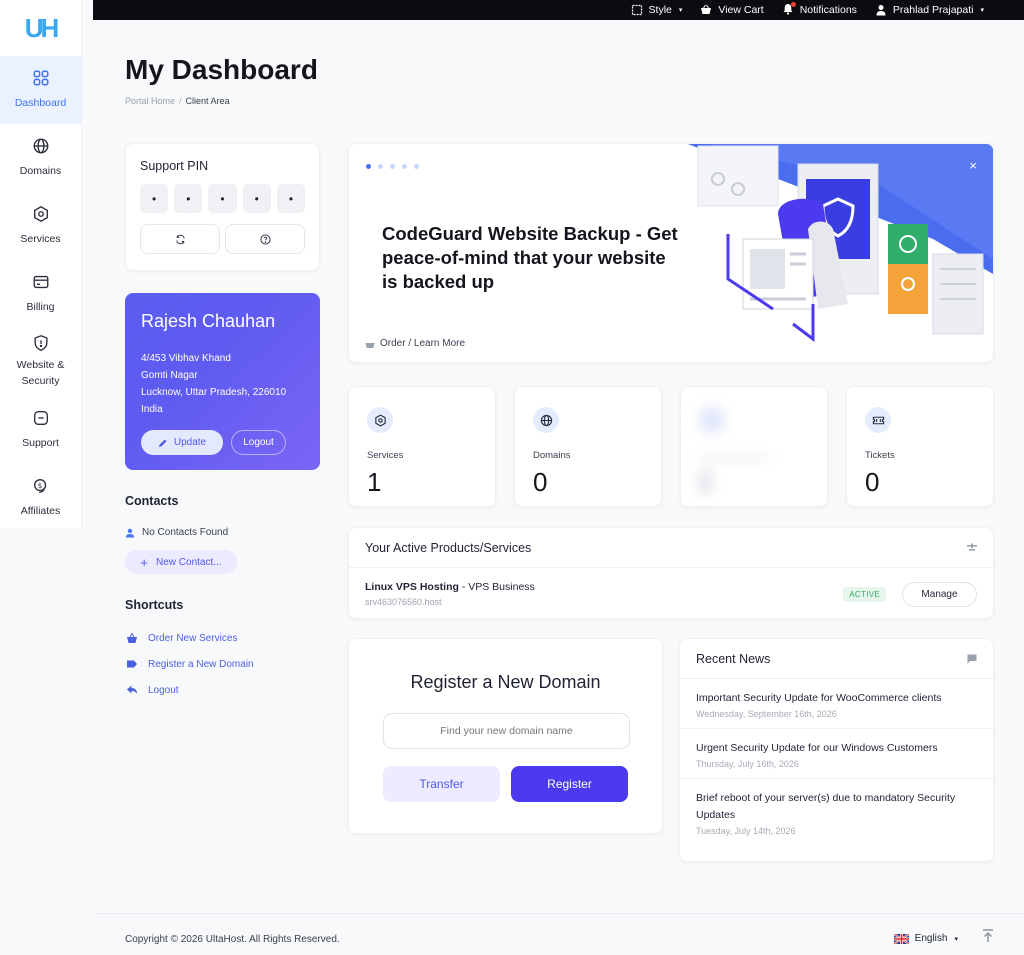  Describe the element at coordinates (552, 455) in the screenshot. I see `stat-label: Domains` at that location.